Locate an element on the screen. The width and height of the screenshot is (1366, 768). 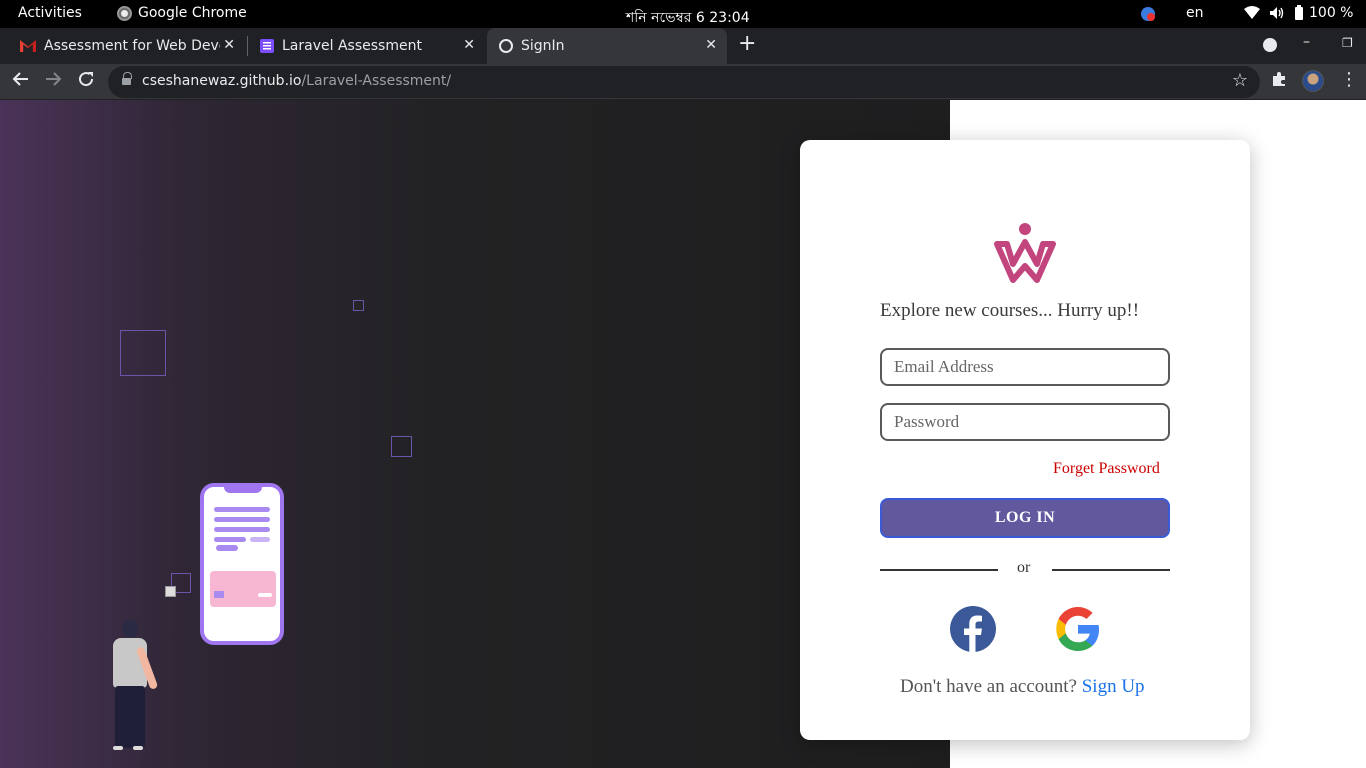
chrome-icon is located at coordinates (124, 13).